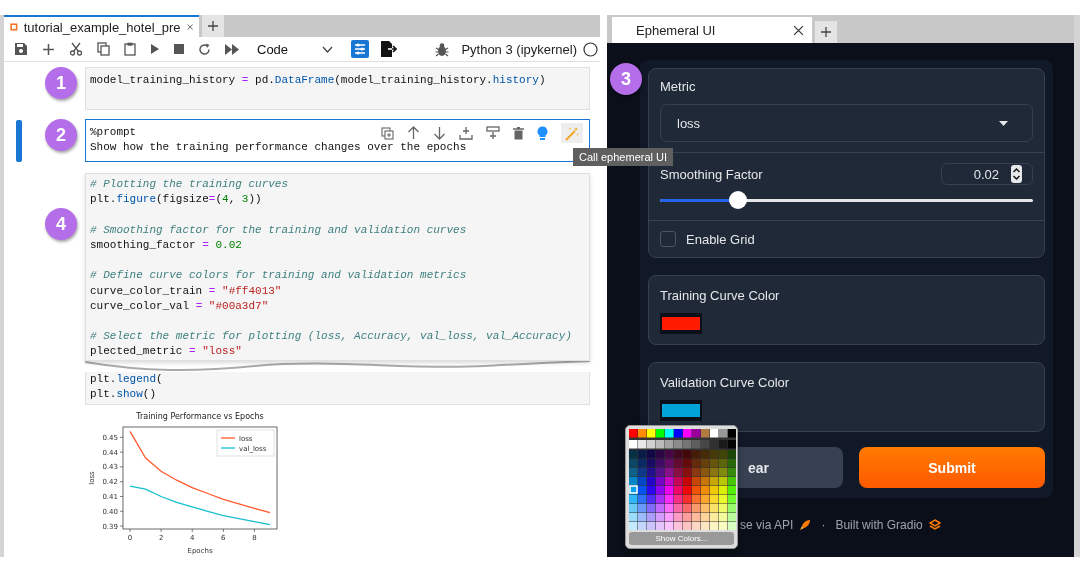 The image size is (1080, 576). What do you see at coordinates (76, 49) in the screenshot?
I see `cut-icon` at bounding box center [76, 49].